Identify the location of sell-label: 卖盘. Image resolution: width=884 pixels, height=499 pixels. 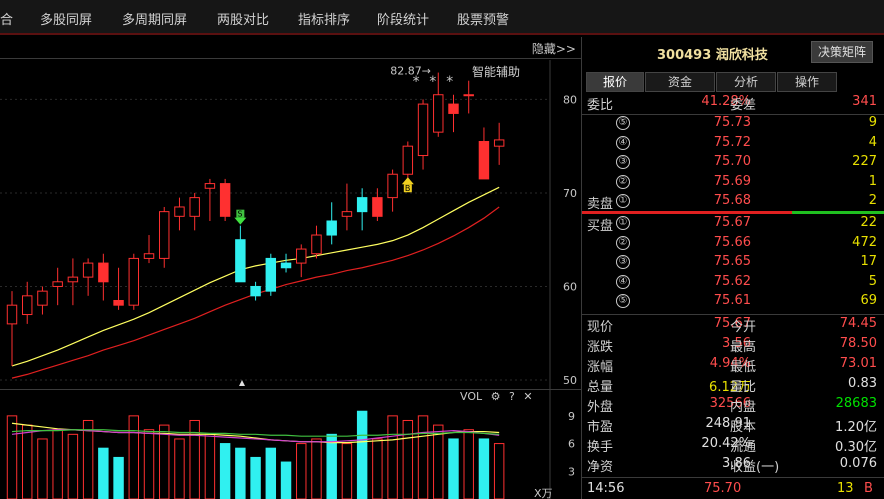
(600, 204).